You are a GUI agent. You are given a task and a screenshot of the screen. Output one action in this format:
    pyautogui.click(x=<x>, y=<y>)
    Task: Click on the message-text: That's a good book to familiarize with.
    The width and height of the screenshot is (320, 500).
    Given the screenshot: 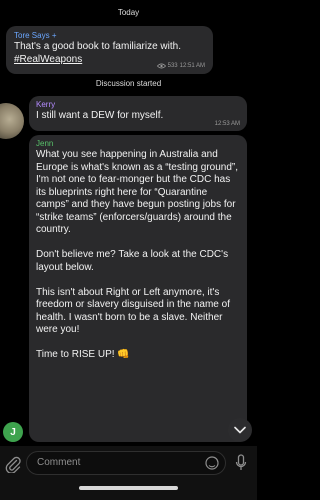 What is the action you would take?
    pyautogui.click(x=97, y=46)
    